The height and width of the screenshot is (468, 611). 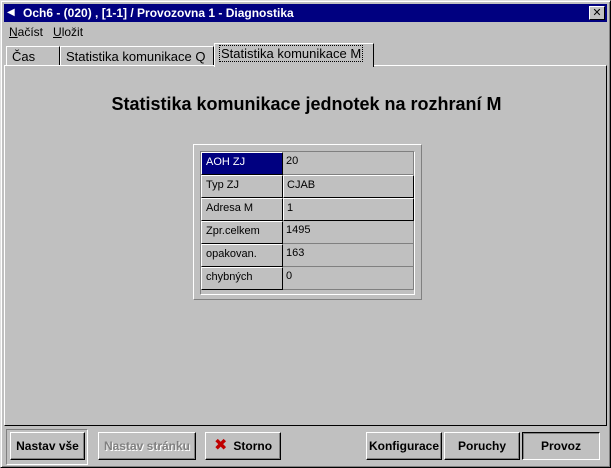 I want to click on table-row: opakovan. 163, so click(x=307, y=255).